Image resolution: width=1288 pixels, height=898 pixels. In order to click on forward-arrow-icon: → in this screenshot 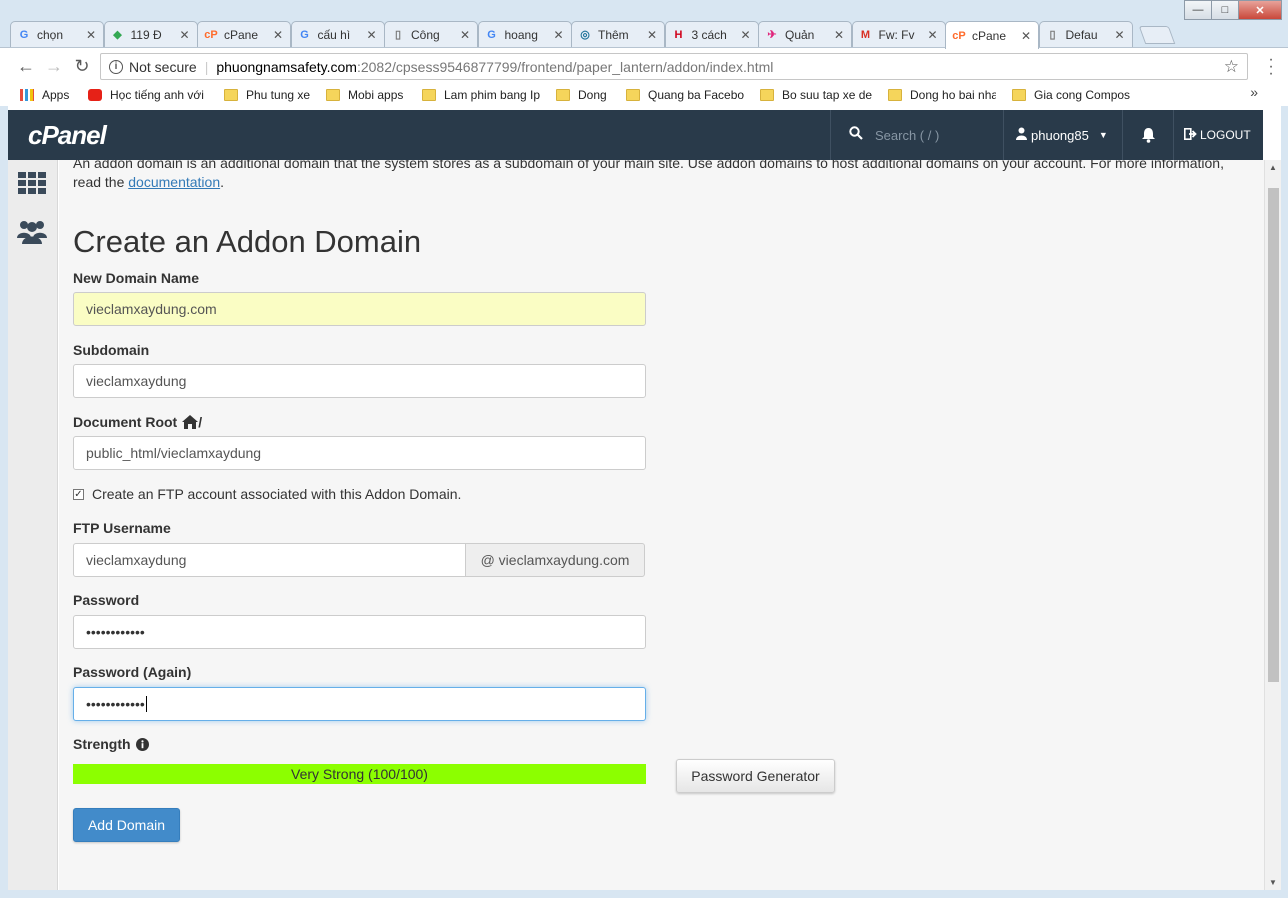, I will do `click(54, 66)`.